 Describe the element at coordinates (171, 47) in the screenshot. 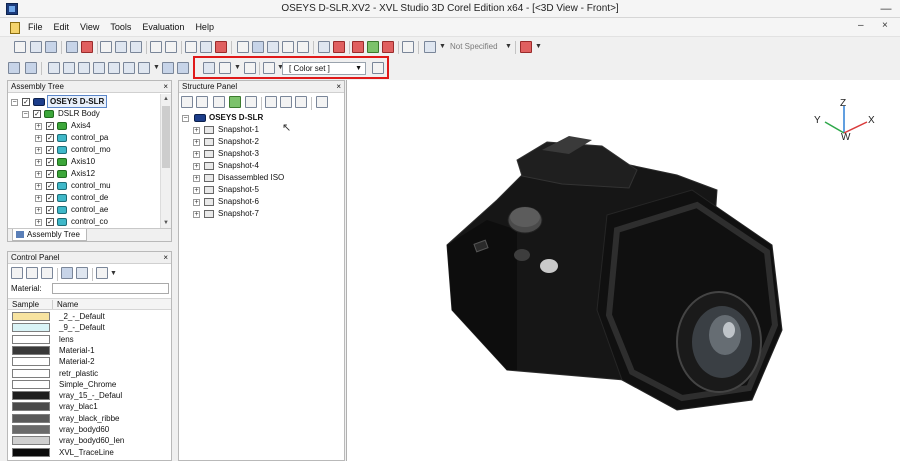

I see `redo-icon` at that location.